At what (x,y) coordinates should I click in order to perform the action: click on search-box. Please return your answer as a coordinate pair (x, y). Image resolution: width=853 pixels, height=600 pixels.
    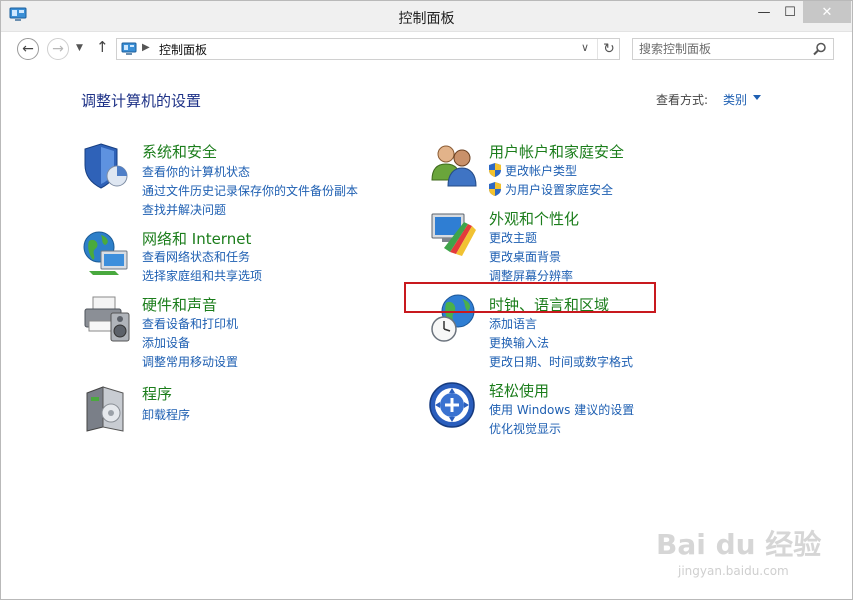
    Looking at the image, I should click on (733, 49).